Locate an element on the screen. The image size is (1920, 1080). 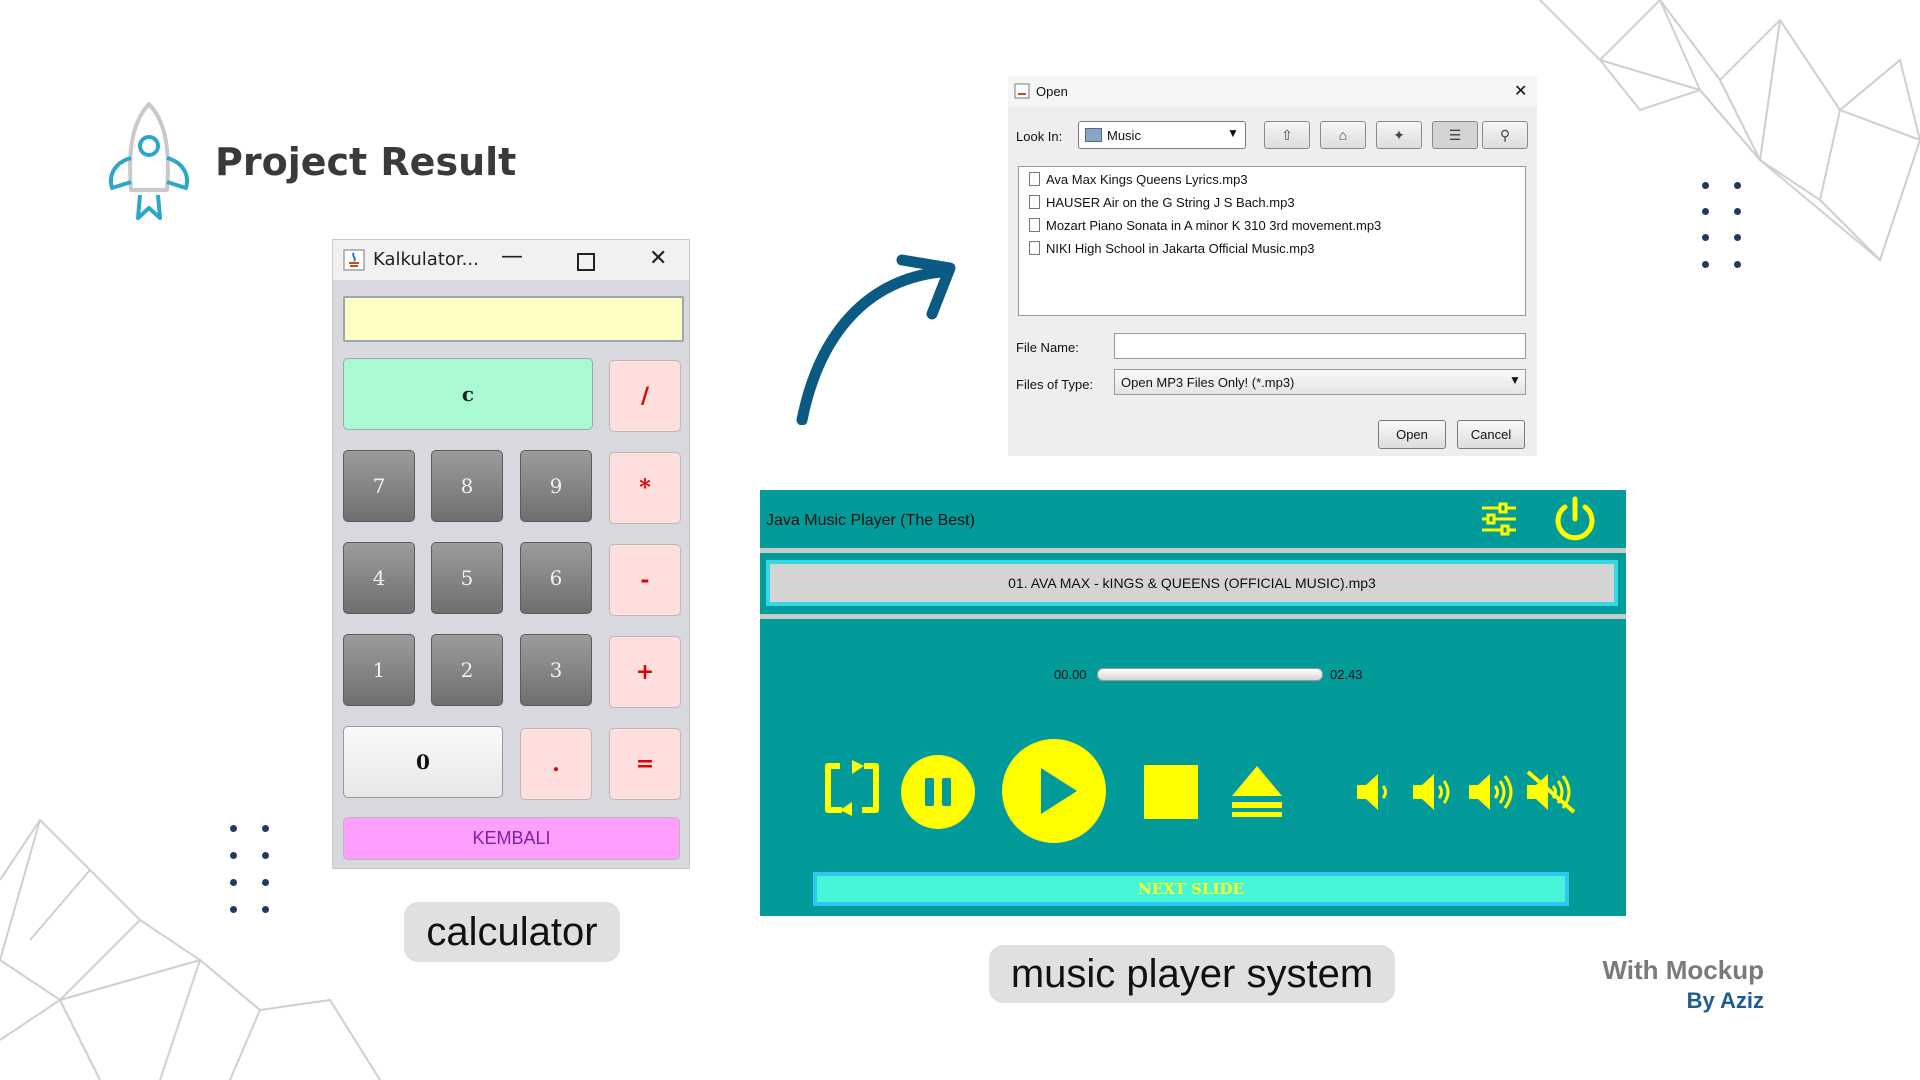
volume-low-icon is located at coordinates (1375, 792).